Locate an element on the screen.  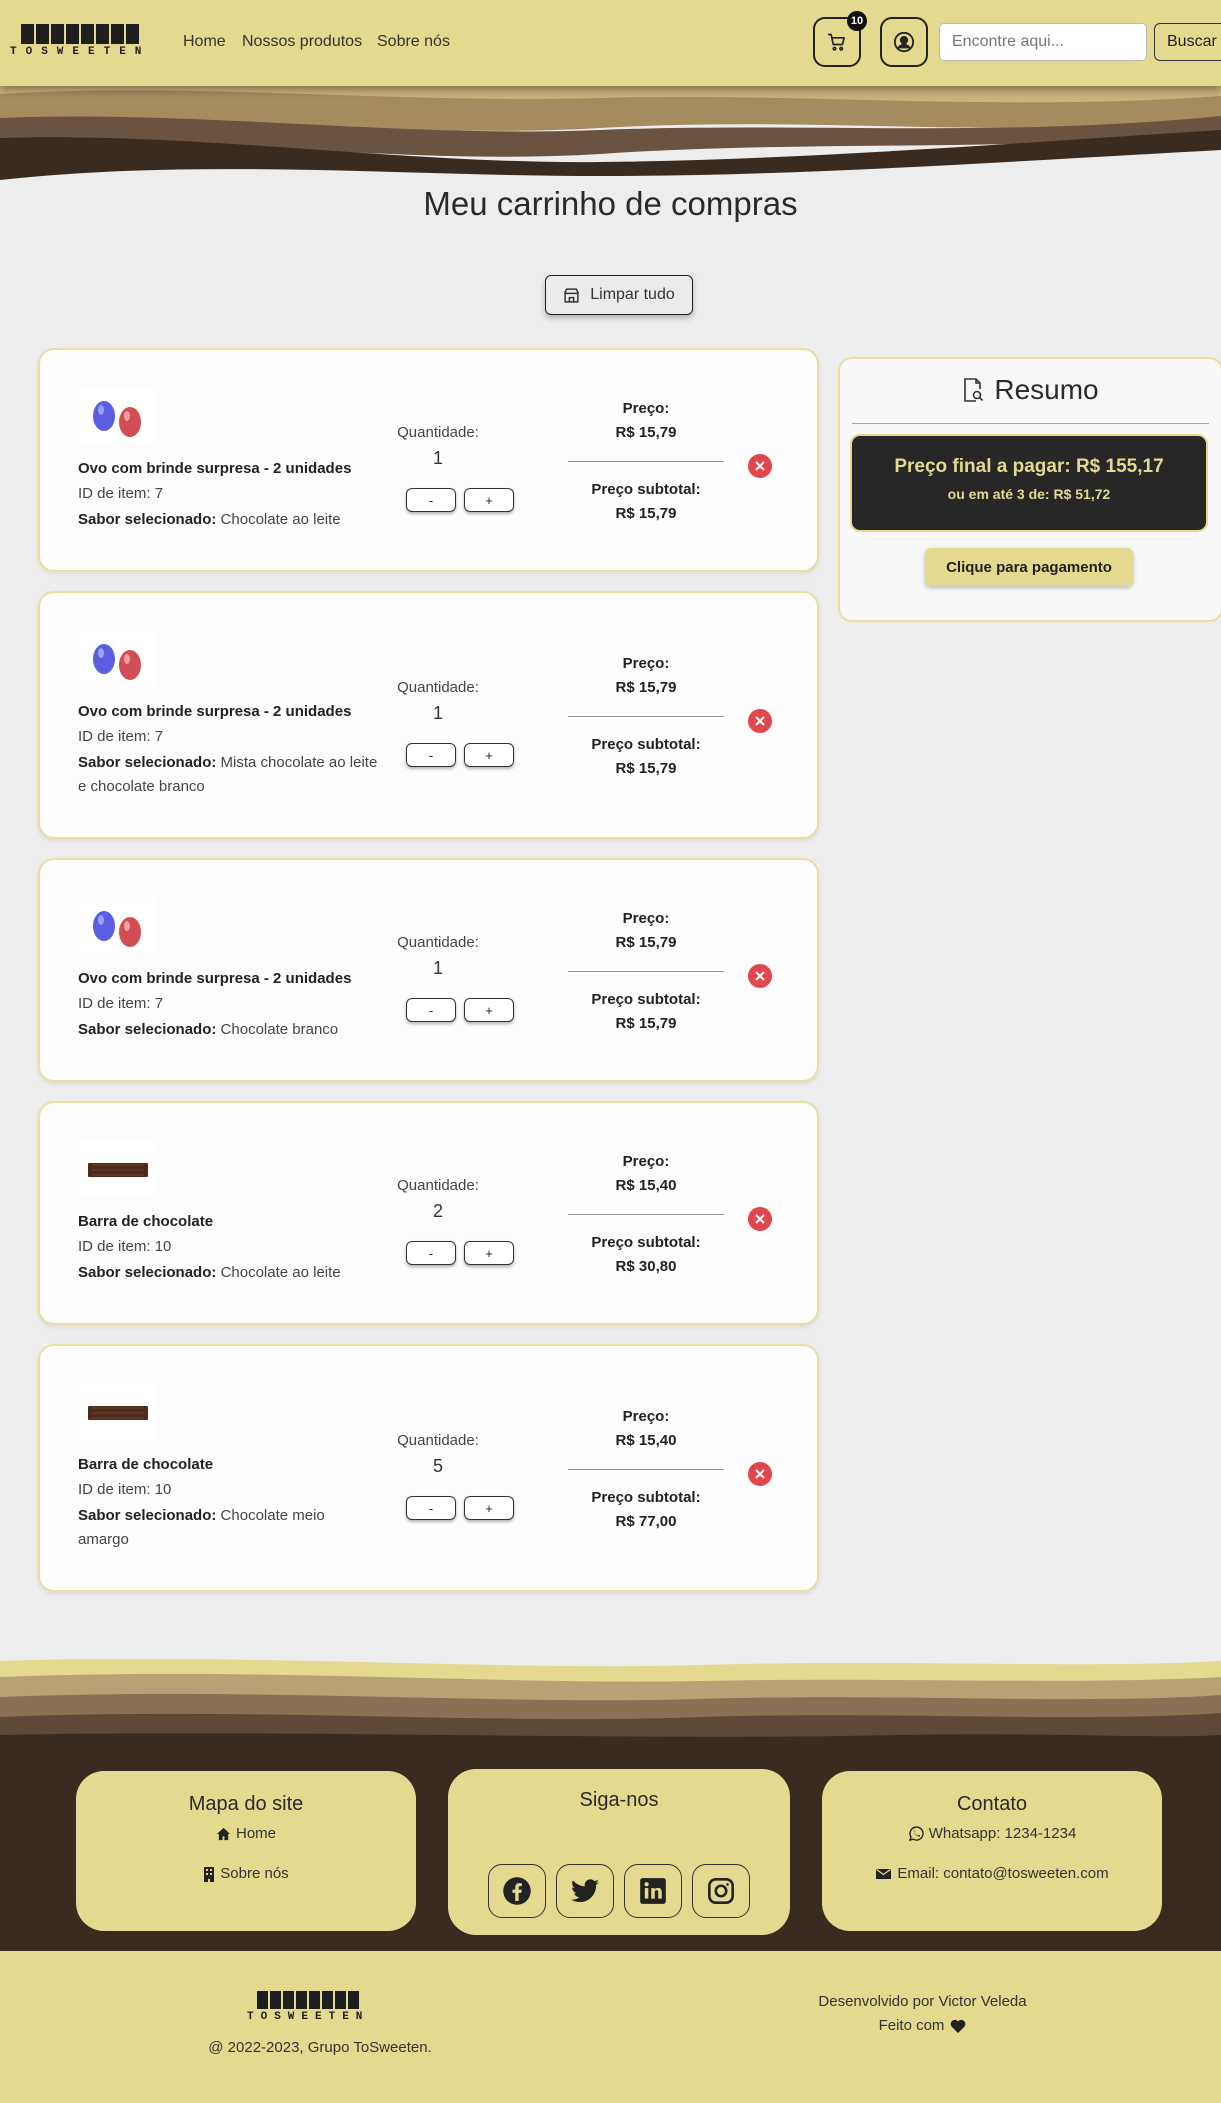
logo-wordmark: TOSWEETEN is located at coordinates (80, 52).